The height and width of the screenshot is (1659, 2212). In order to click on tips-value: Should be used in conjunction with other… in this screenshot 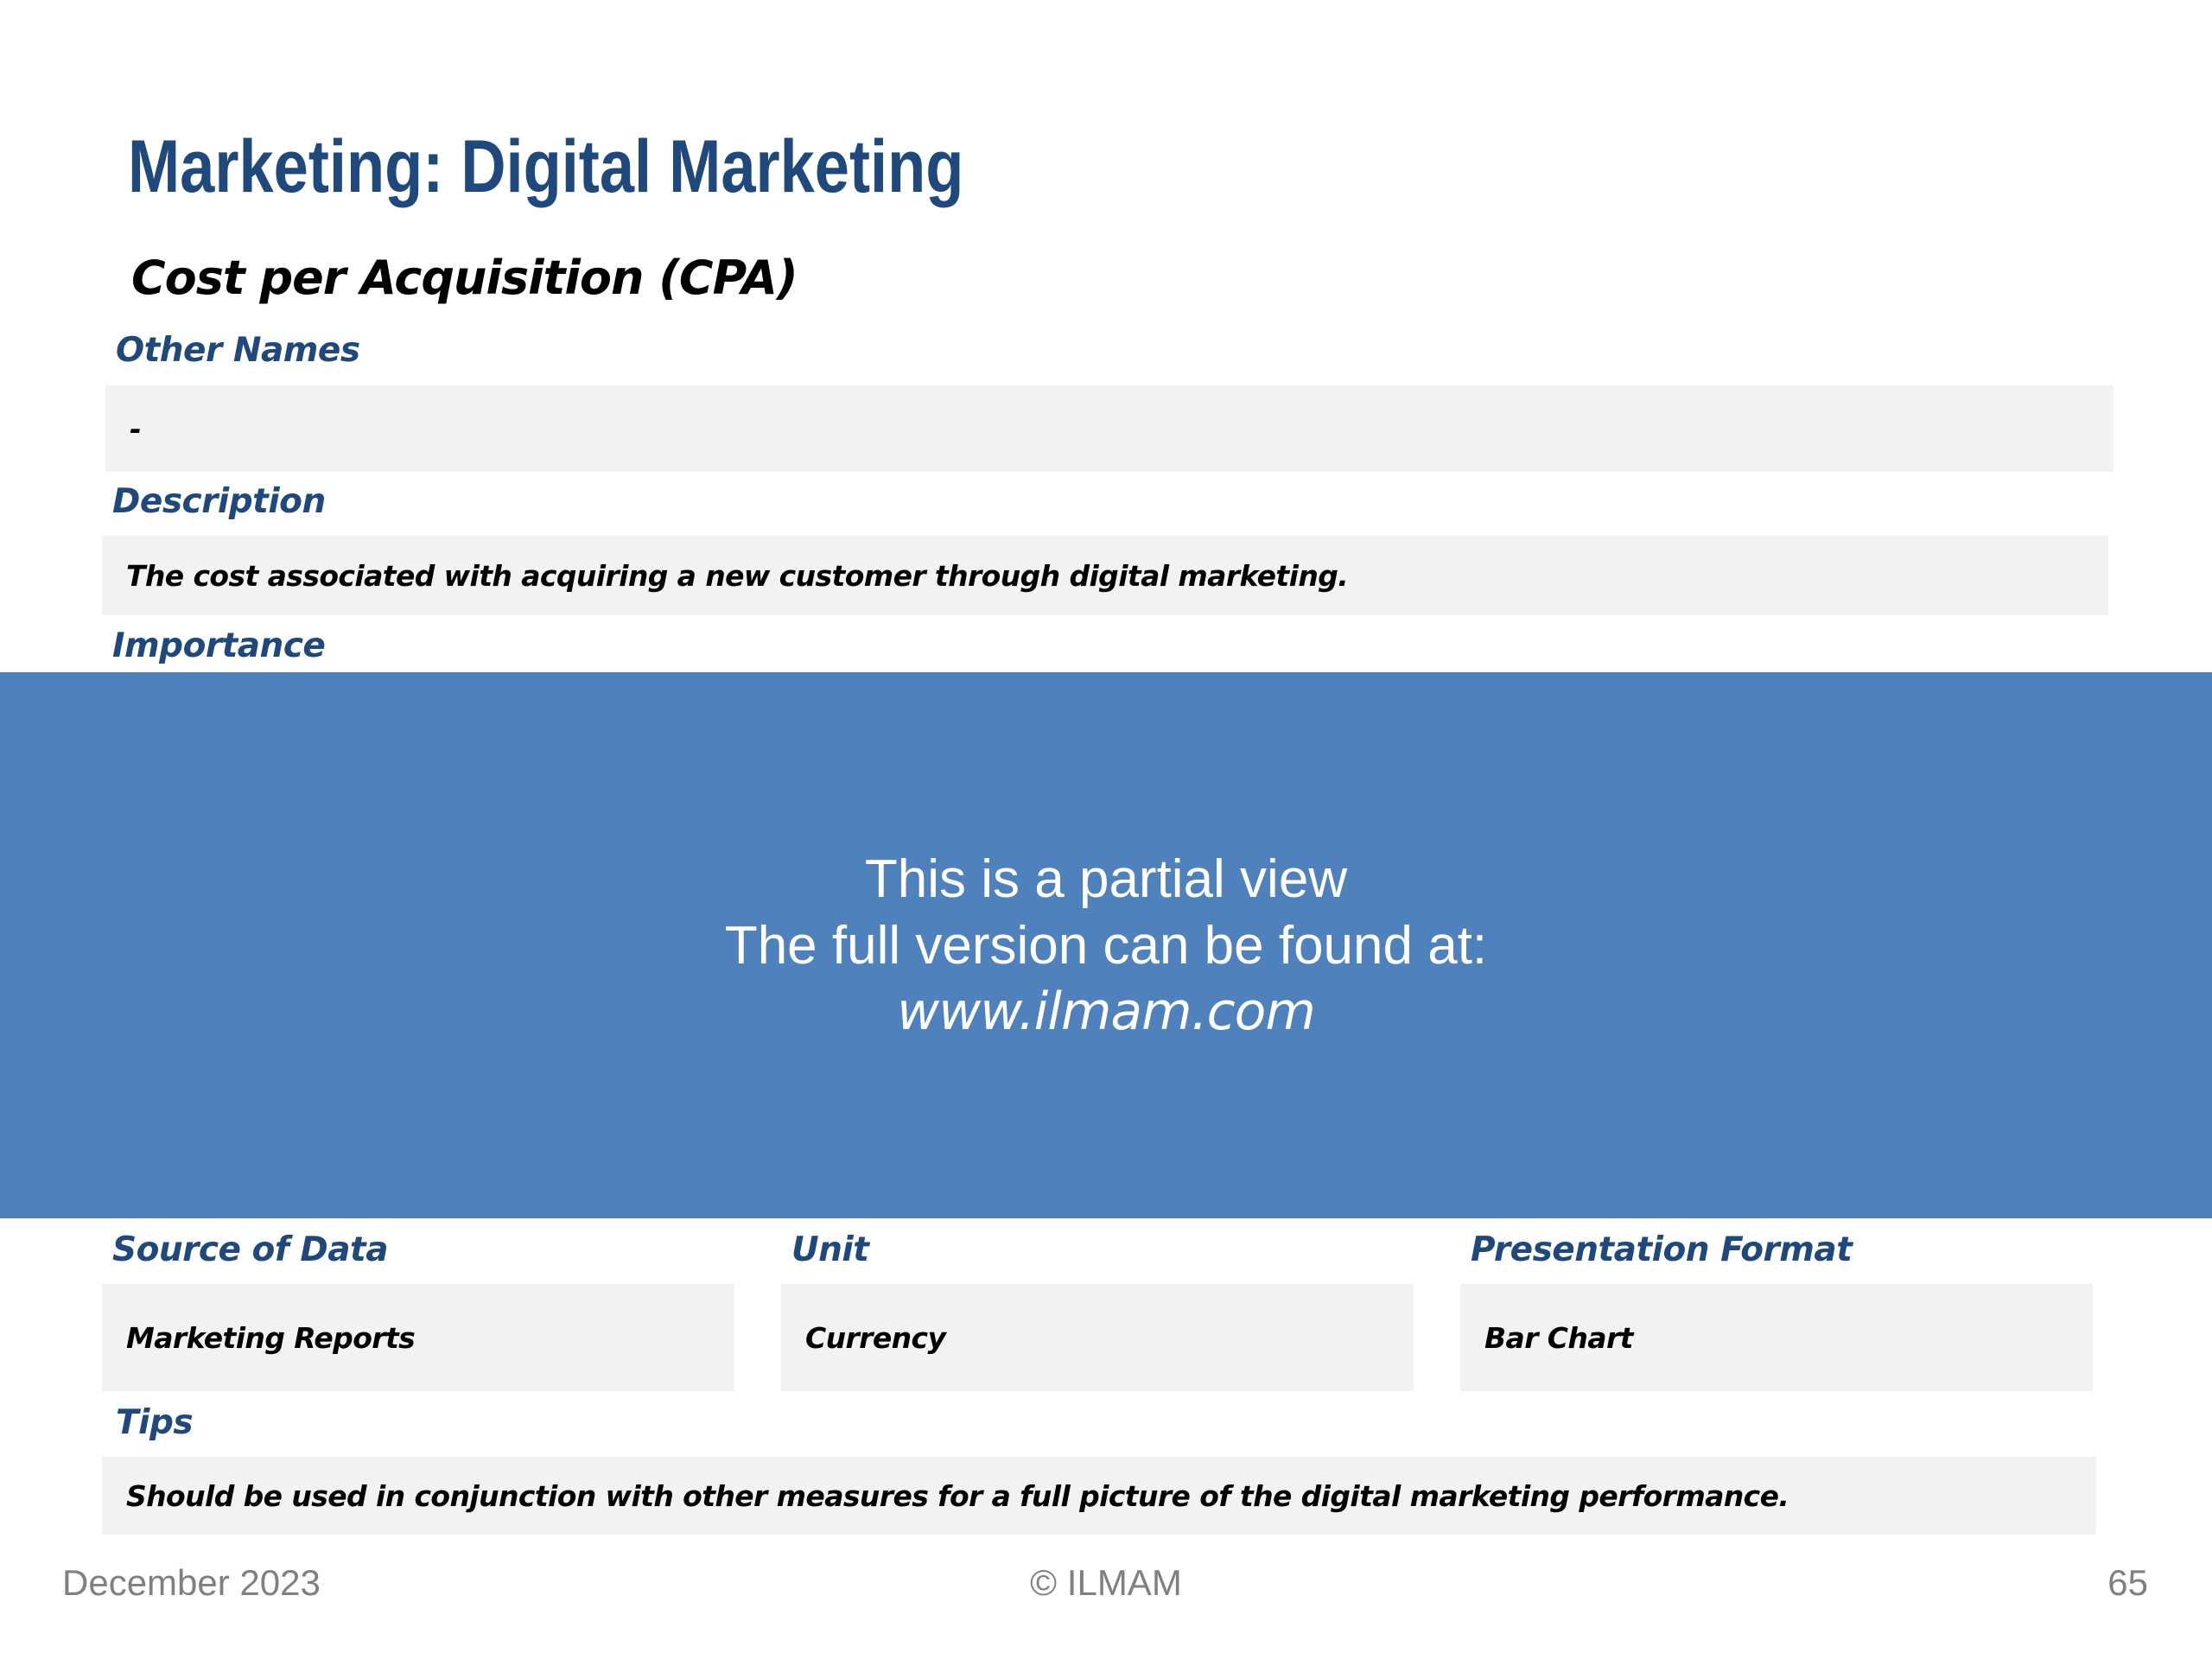, I will do `click(957, 1495)`.